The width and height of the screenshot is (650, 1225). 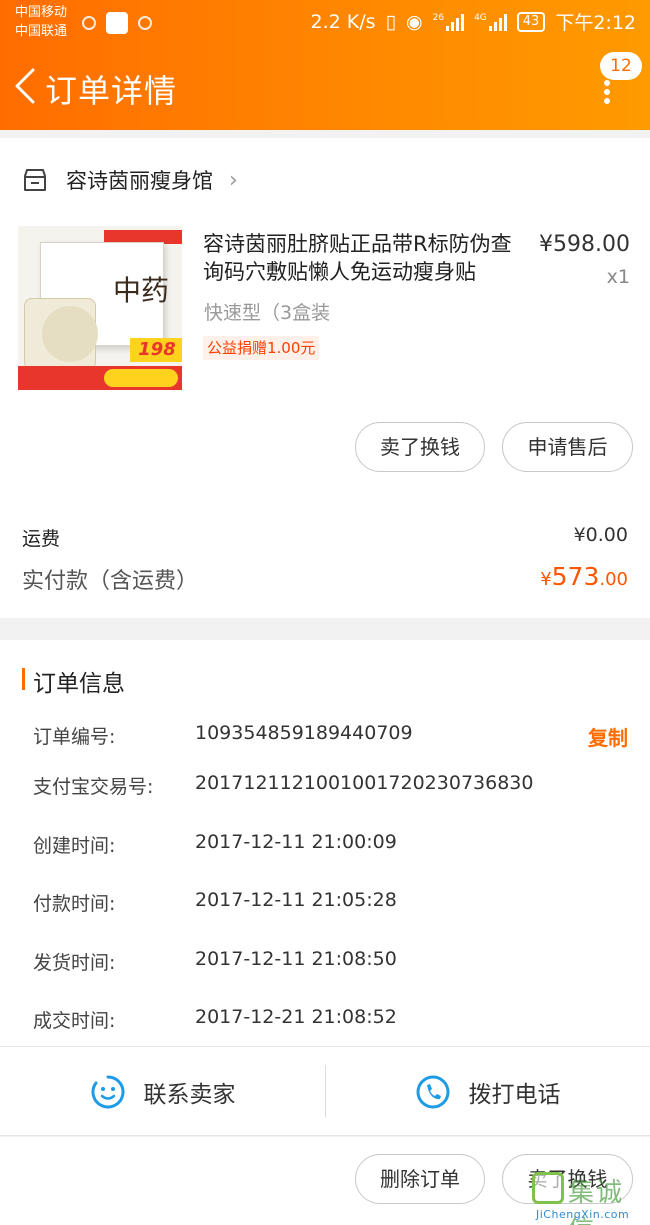 I want to click on charity-tag: 公益捐赠1.00元, so click(x=261, y=348).